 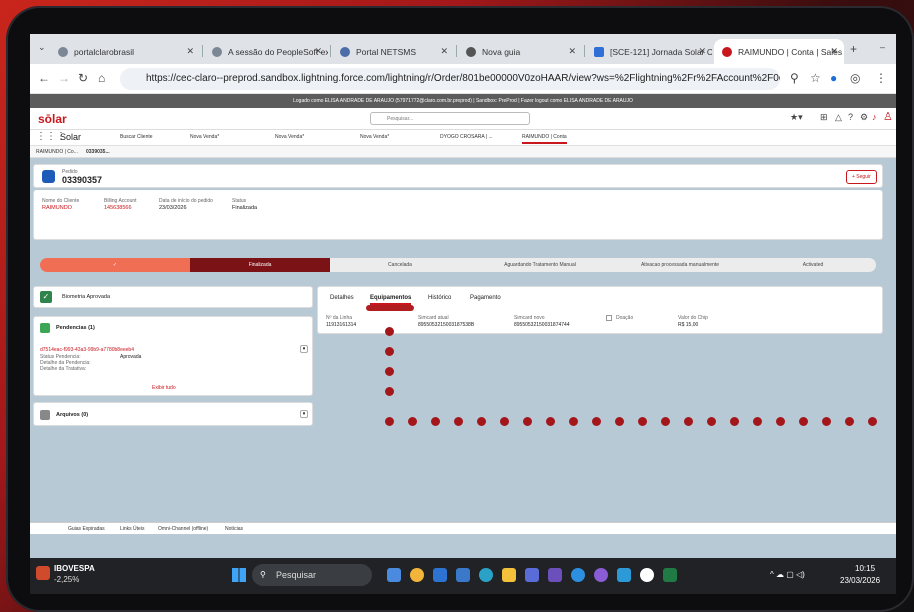 What do you see at coordinates (838, 117) in the screenshot?
I see `trailhead-icon: △` at bounding box center [838, 117].